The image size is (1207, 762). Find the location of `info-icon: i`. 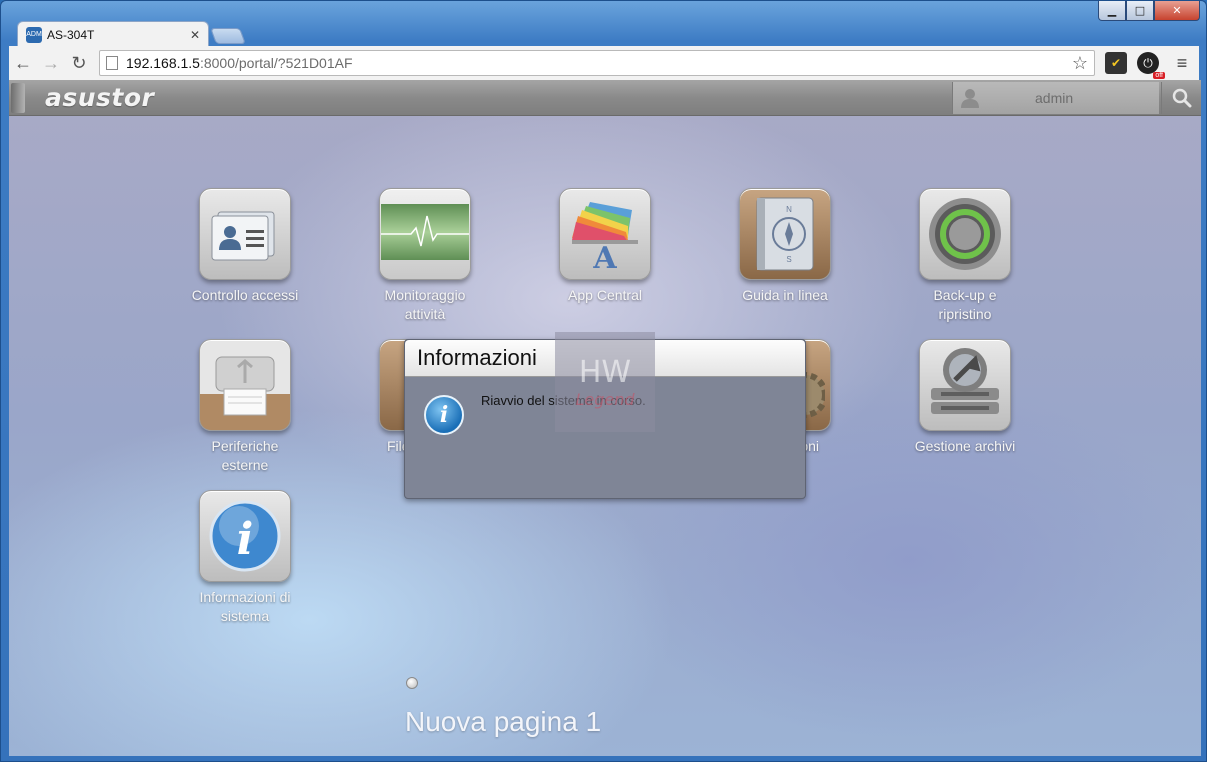

info-icon: i is located at coordinates (444, 415).